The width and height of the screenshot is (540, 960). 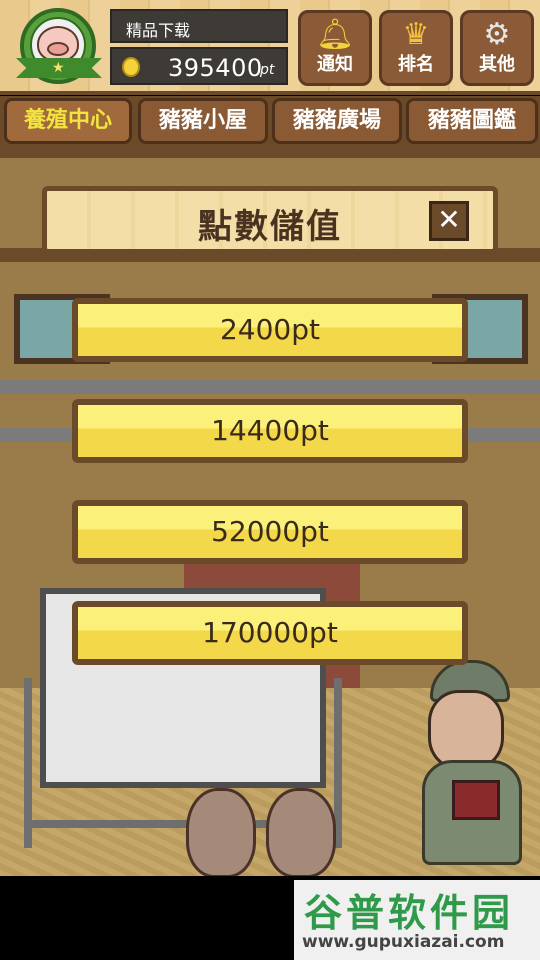 I want to click on topup-option-52000: 52000pt, so click(x=270, y=532).